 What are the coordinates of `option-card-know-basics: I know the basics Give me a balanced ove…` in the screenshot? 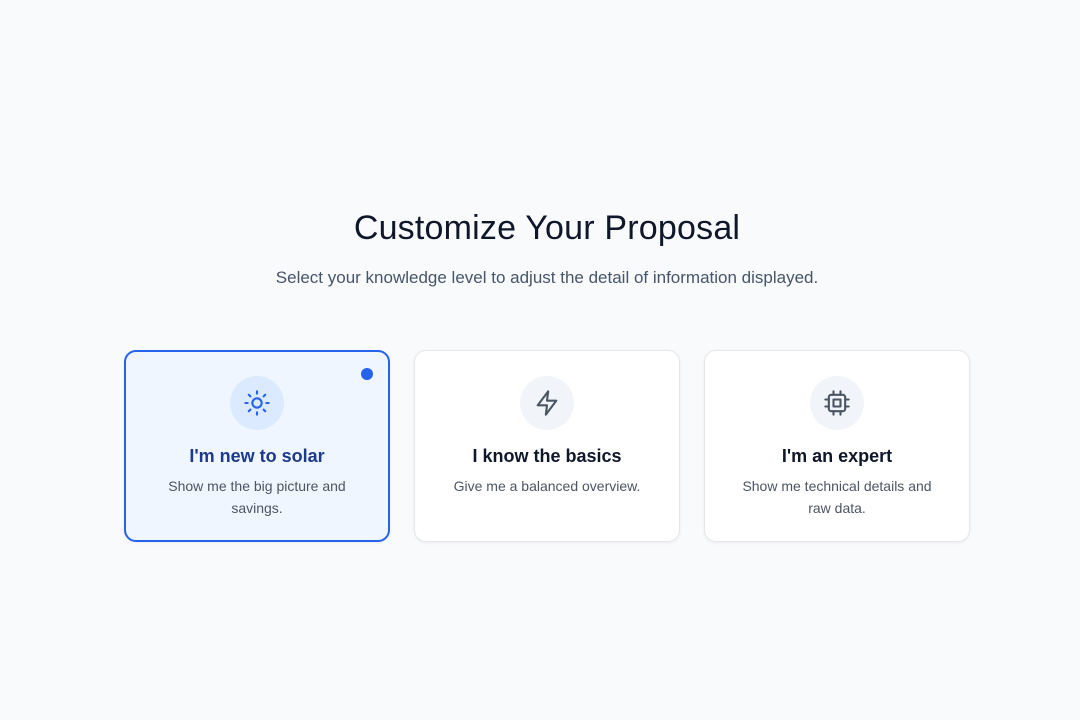 It's located at (547, 446).